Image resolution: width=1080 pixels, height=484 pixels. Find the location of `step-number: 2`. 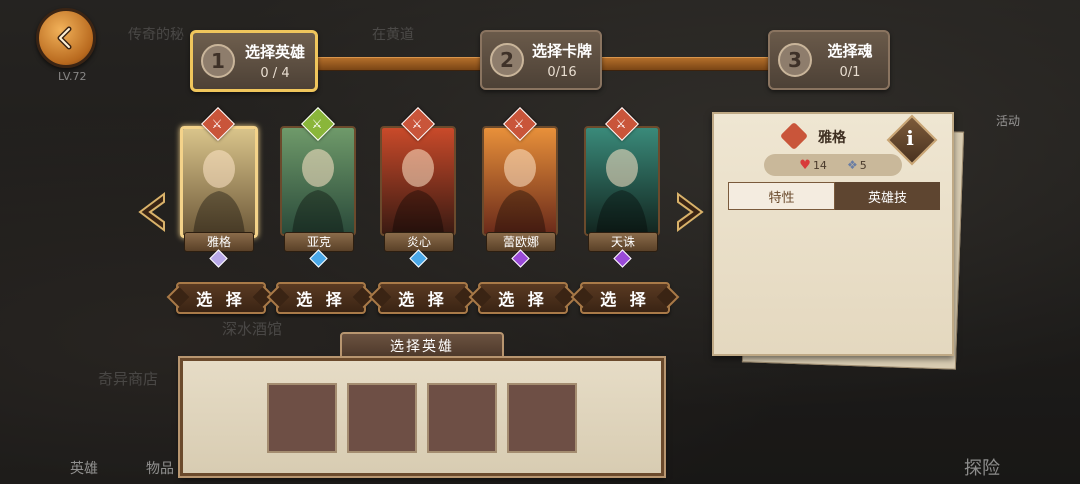

step-number: 2 is located at coordinates (507, 60).